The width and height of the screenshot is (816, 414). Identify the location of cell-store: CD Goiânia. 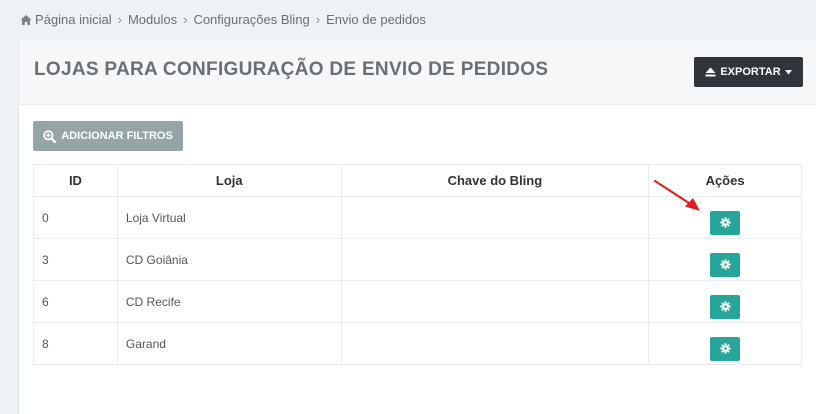
(229, 259).